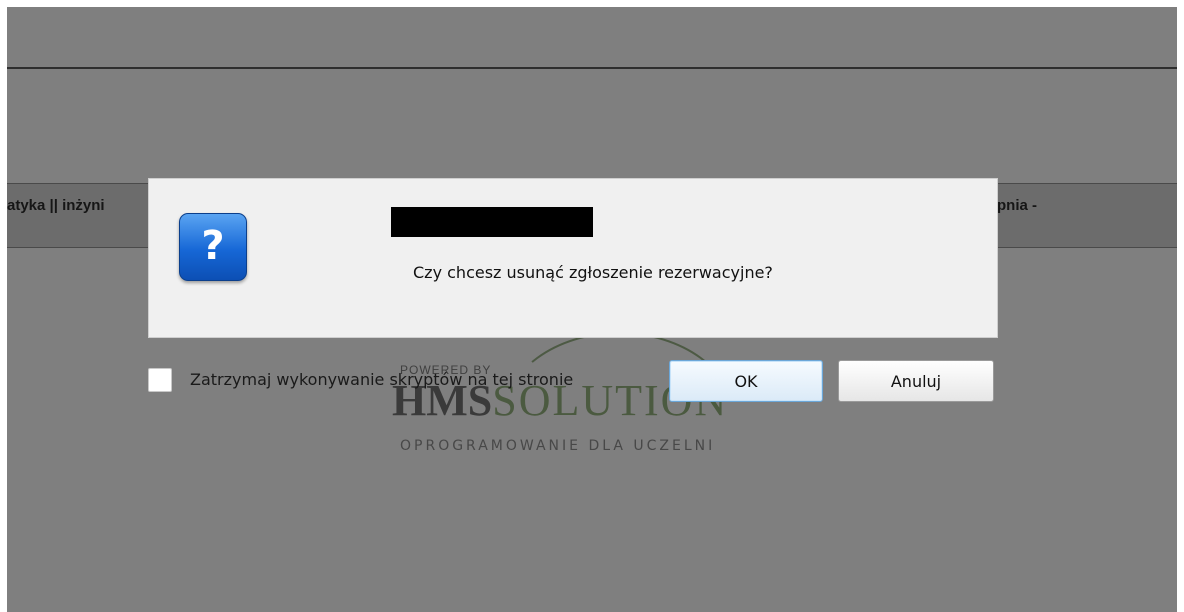 The image size is (1184, 612). What do you see at coordinates (56, 205) in the screenshot?
I see `band-left-text: atyka || inżyni` at bounding box center [56, 205].